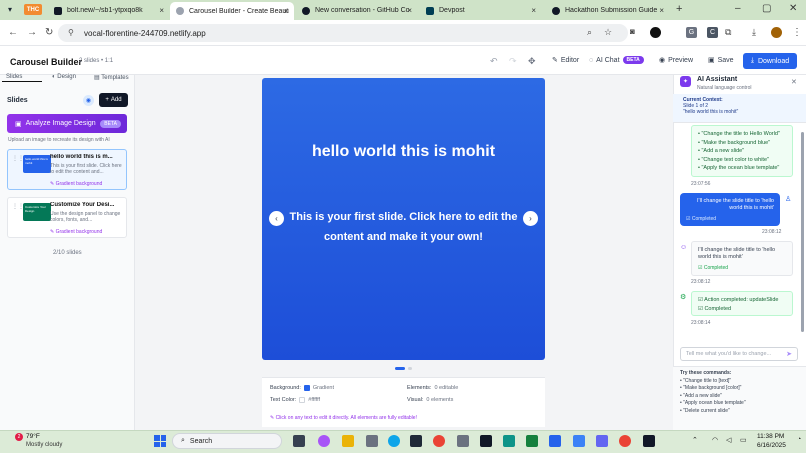  Describe the element at coordinates (655, 32) in the screenshot. I see `extension-dark-icon` at that location.